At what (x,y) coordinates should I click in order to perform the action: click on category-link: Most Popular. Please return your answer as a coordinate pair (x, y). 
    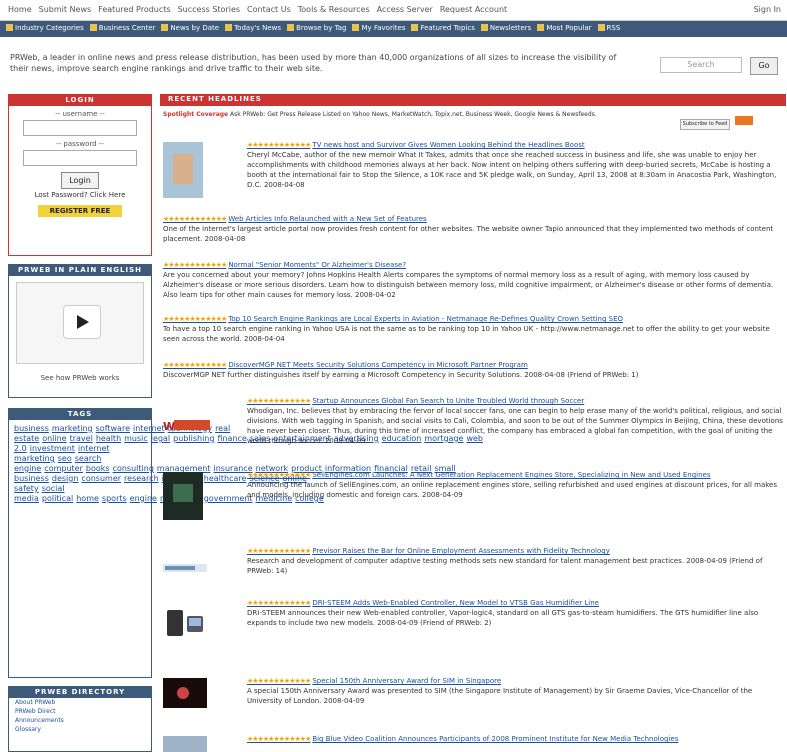
    Looking at the image, I should click on (564, 28).